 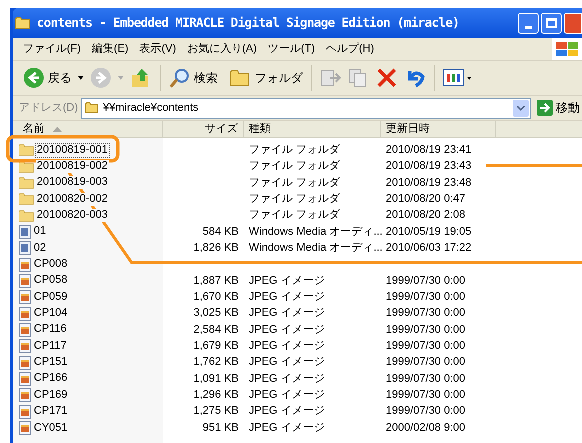 I want to click on file-size: 1,762 KB, so click(x=216, y=362).